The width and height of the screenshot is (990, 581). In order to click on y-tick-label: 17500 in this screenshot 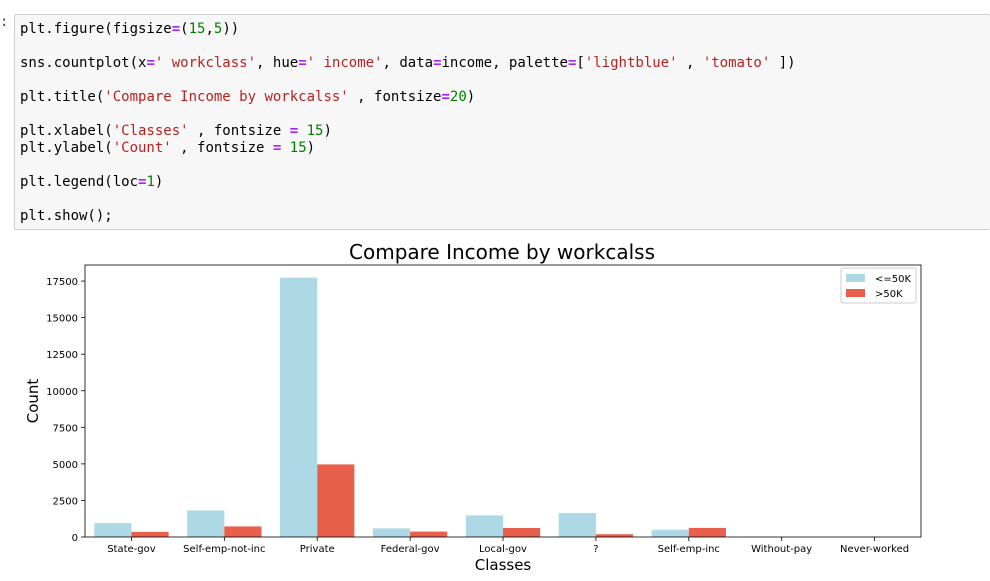, I will do `click(62, 282)`.